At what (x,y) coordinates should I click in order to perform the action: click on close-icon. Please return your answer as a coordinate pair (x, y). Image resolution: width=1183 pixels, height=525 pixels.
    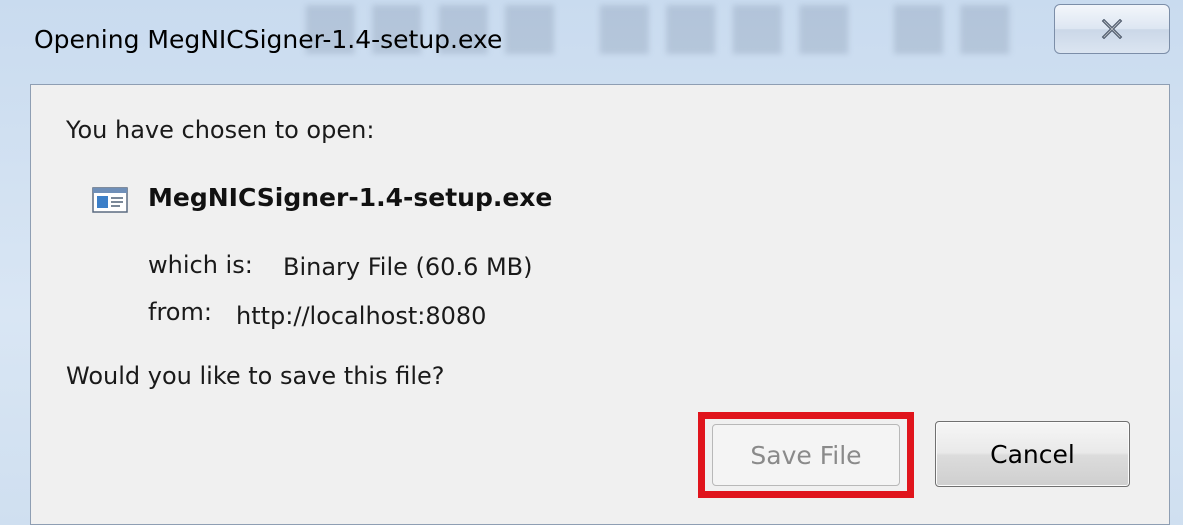
    Looking at the image, I should click on (1112, 29).